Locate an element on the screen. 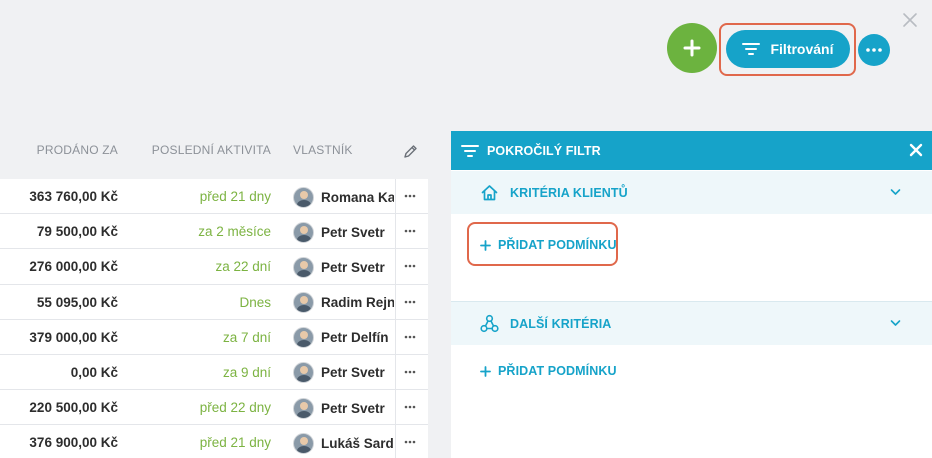 This screenshot has height=458, width=932. cell-sold: 363 760,00 Kč is located at coordinates (73, 196).